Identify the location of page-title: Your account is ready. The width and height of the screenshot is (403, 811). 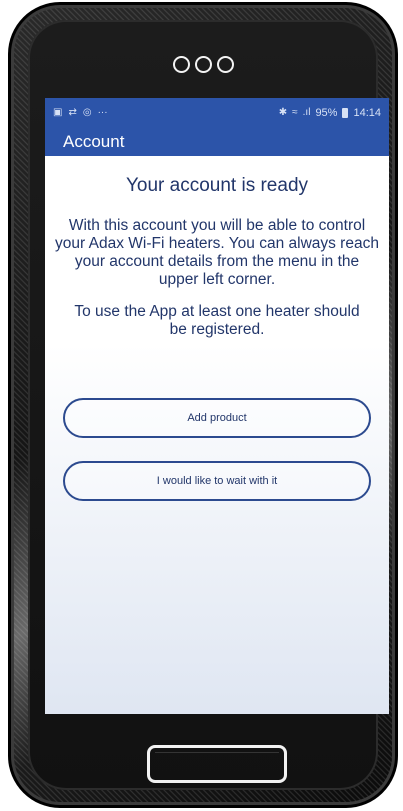
(217, 185).